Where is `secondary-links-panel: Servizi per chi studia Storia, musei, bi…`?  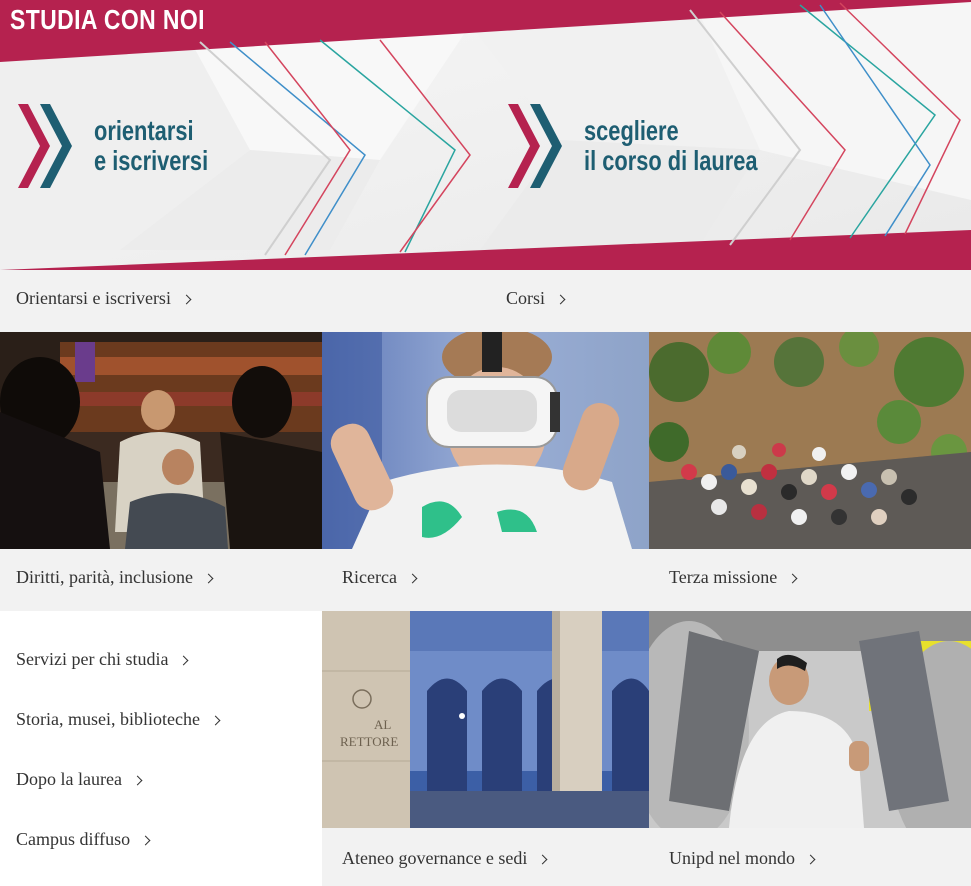 secondary-links-panel: Servizi per chi studia Storia, musei, bi… is located at coordinates (161, 748).